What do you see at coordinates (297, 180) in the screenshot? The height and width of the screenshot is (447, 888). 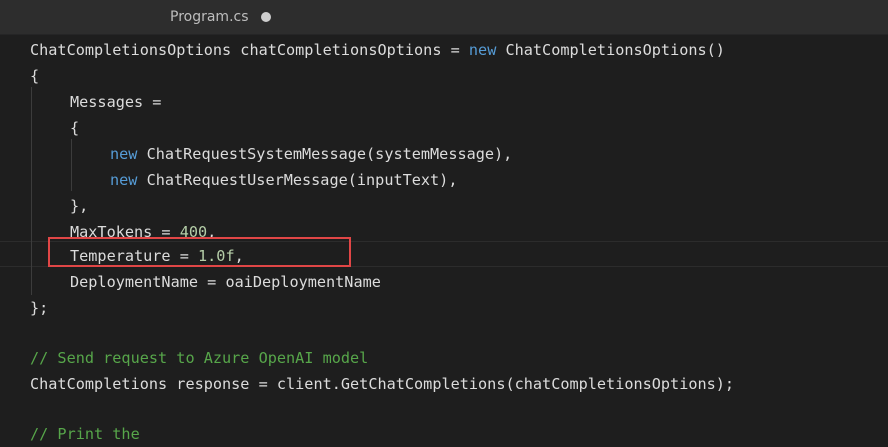 I see `code-text: ChatRequestUserMessage(inputText),` at bounding box center [297, 180].